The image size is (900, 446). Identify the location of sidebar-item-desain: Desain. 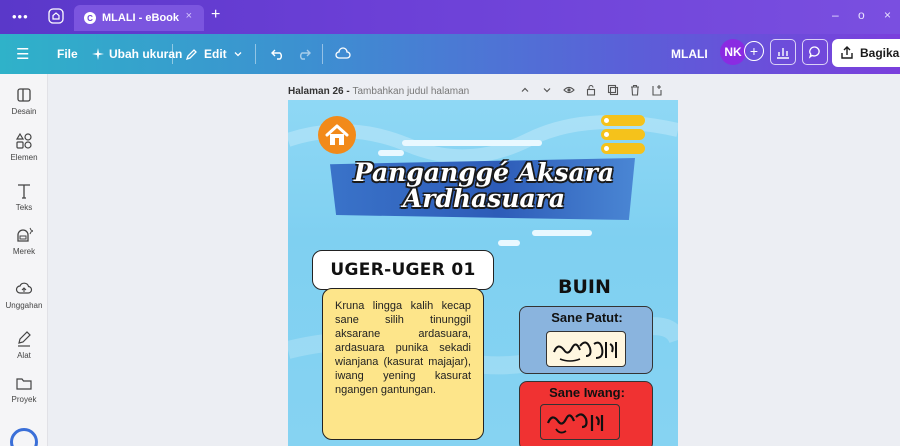
(24, 101).